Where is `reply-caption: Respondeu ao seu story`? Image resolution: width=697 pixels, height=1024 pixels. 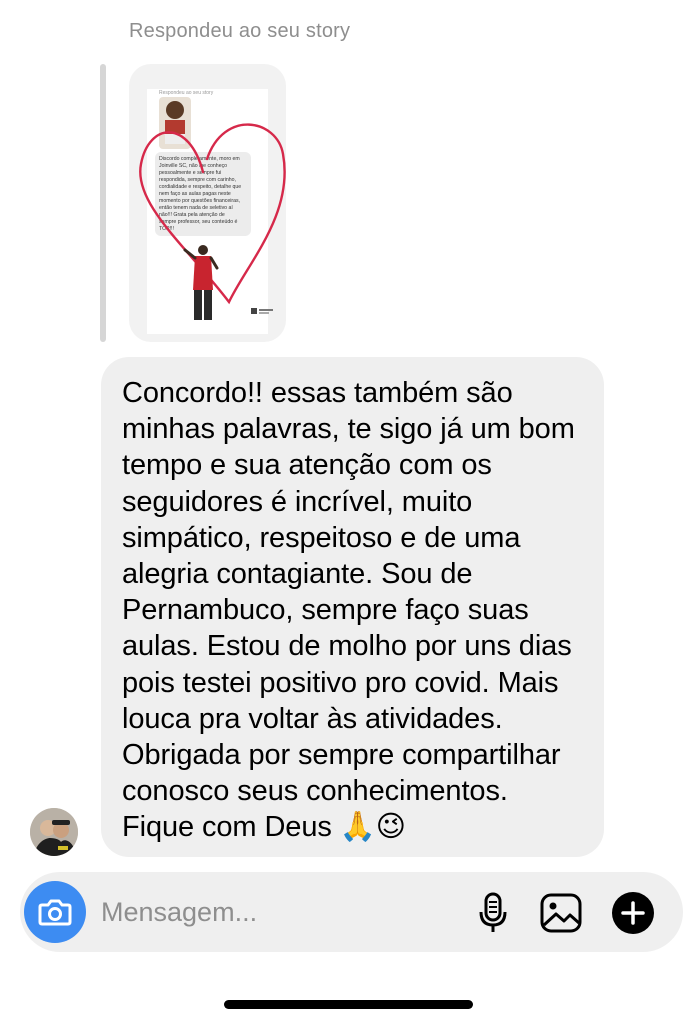 reply-caption: Respondeu ao seu story is located at coordinates (240, 31).